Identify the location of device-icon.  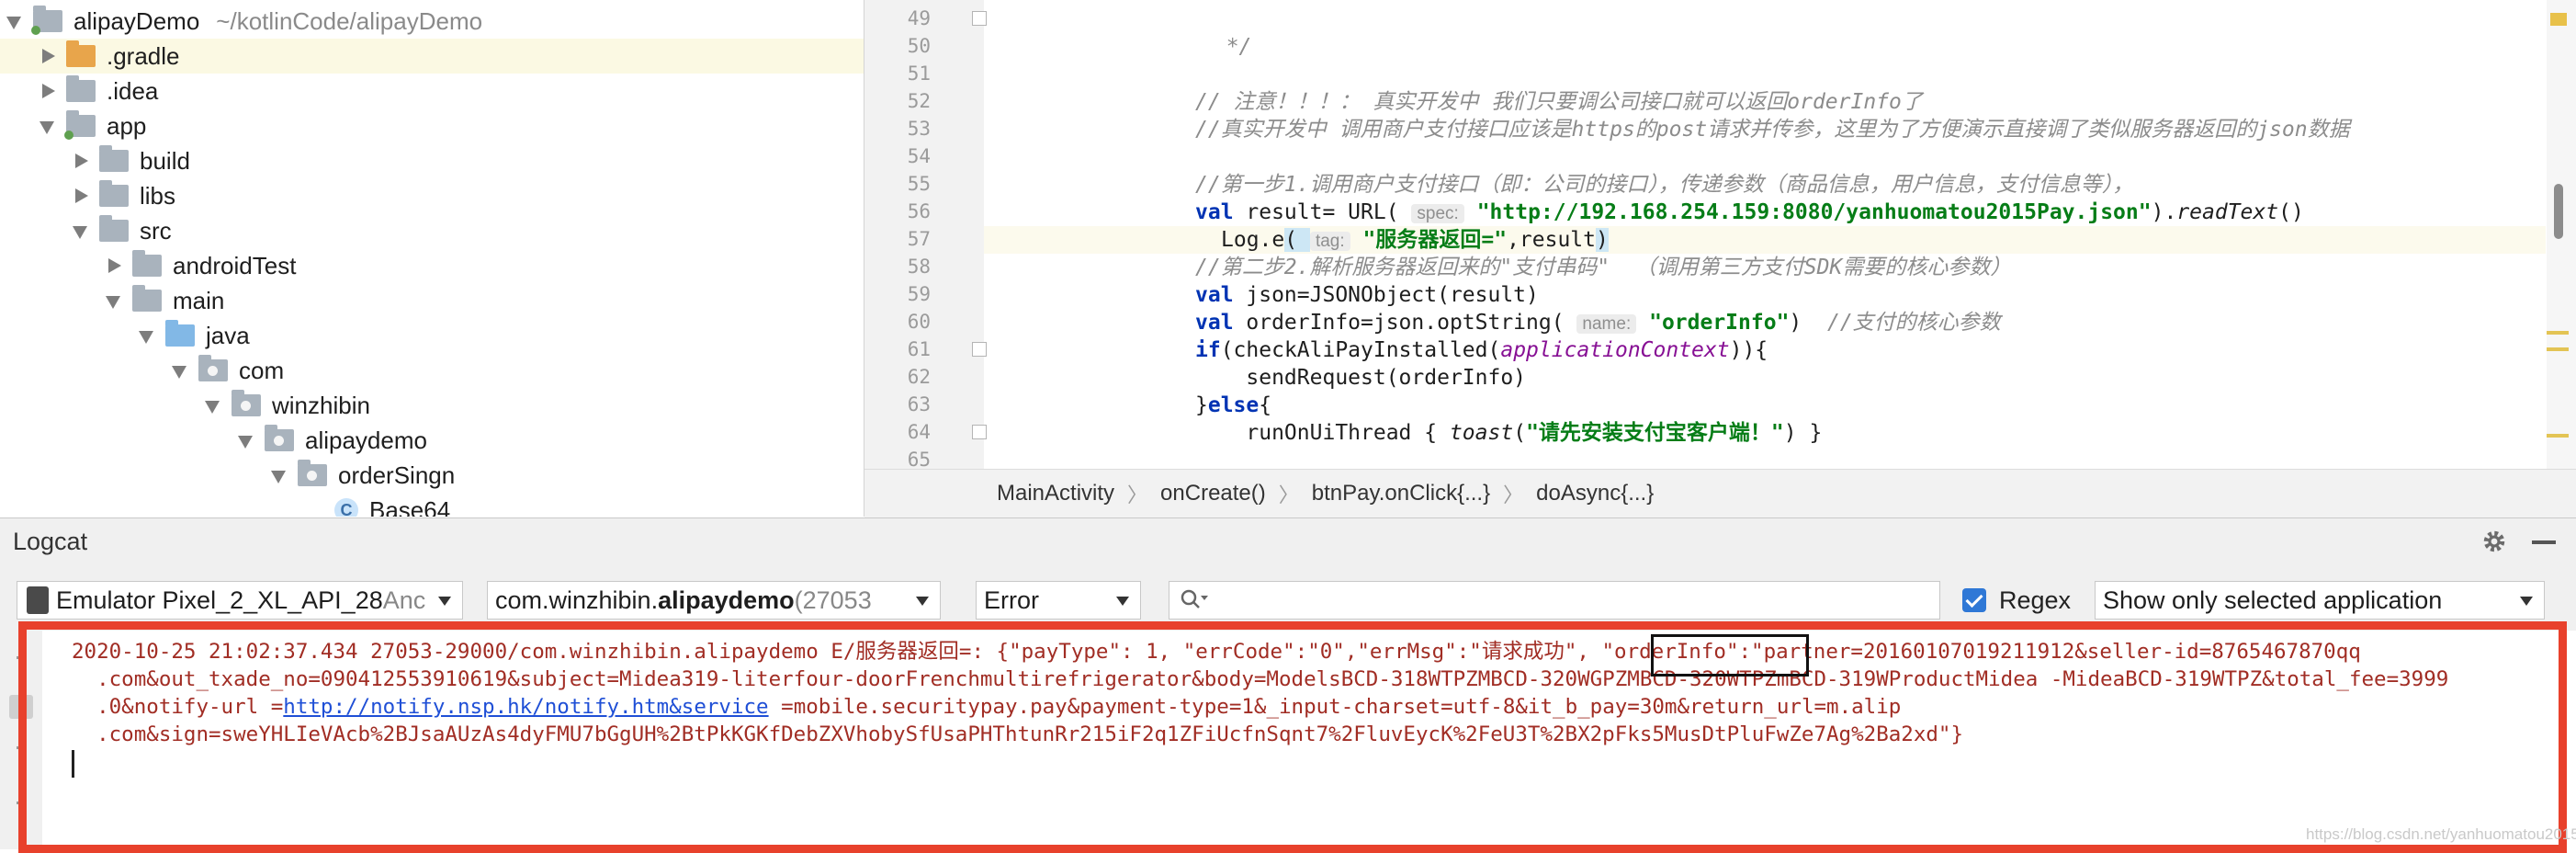
(38, 600).